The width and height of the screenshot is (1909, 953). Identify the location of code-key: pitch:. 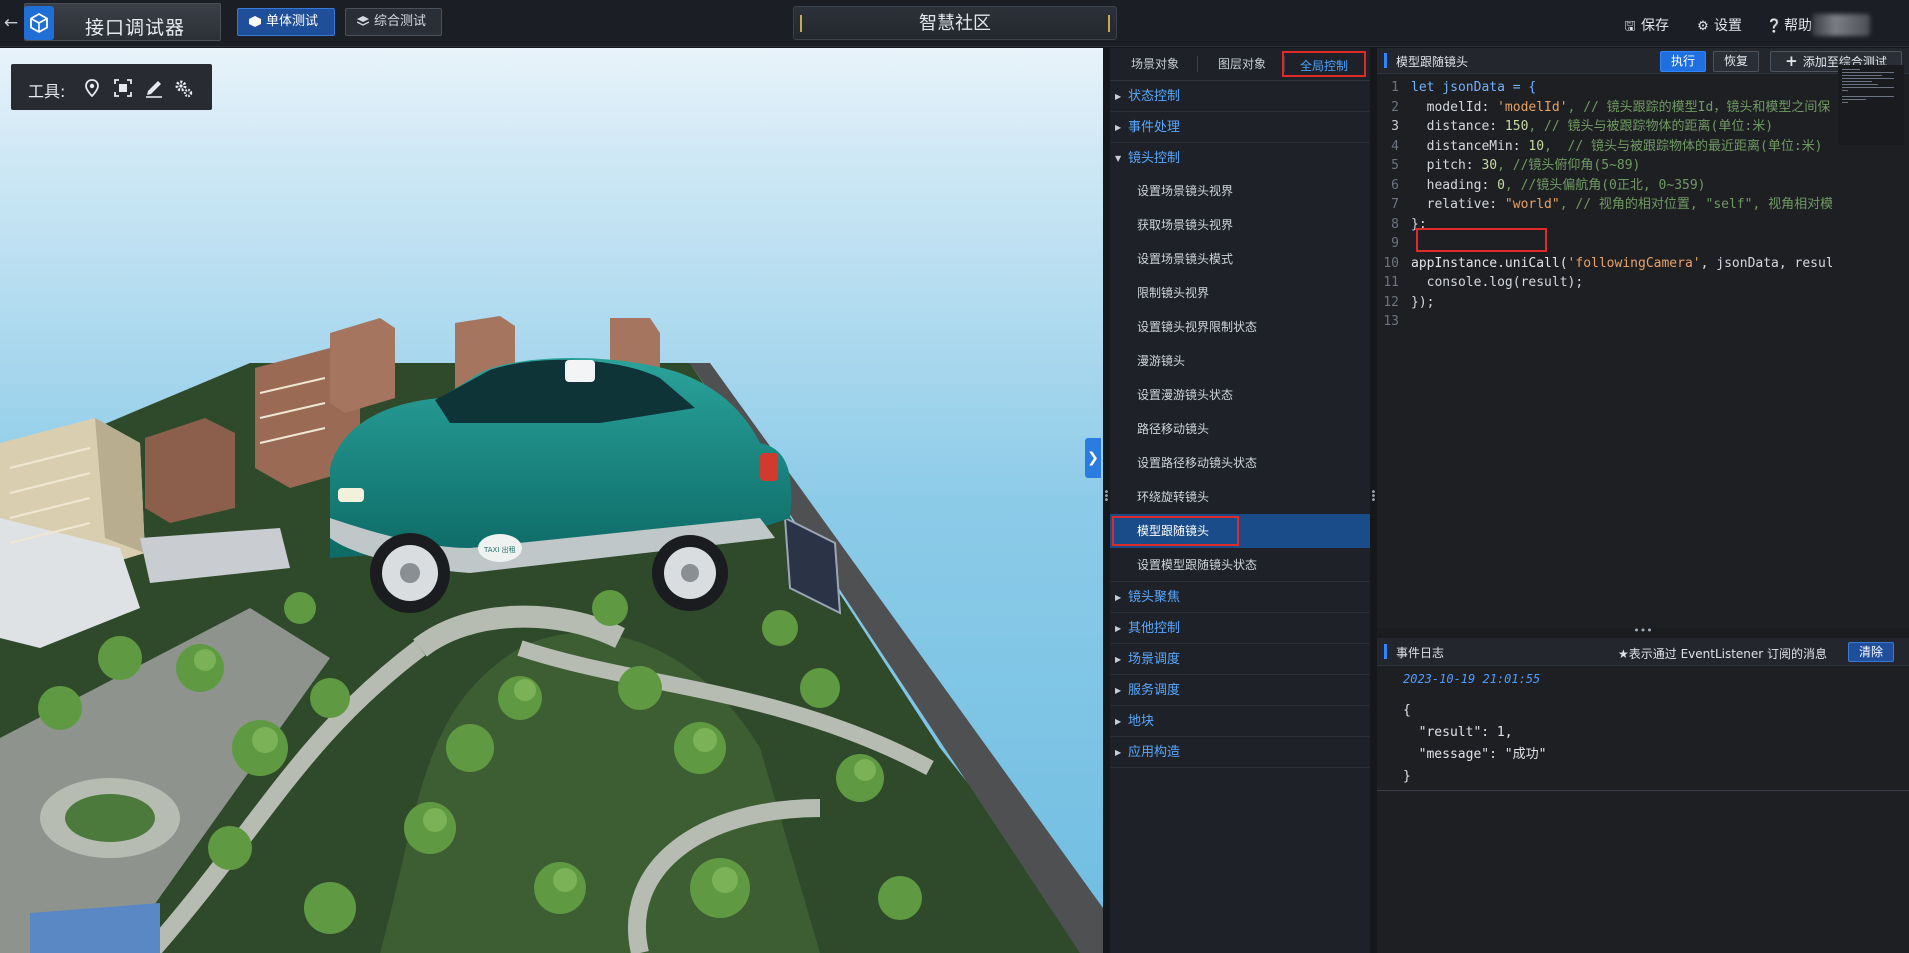
(1446, 165).